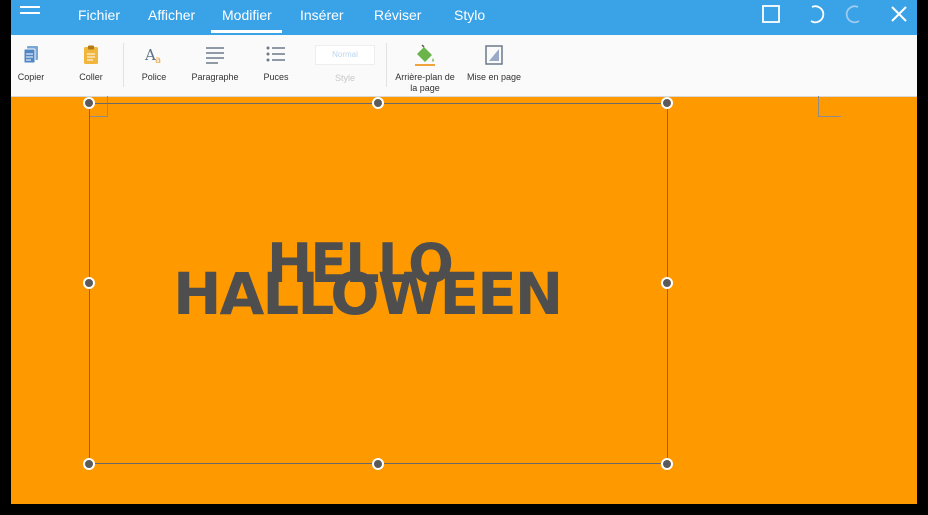 The image size is (928, 515). I want to click on close-icon, so click(899, 14).